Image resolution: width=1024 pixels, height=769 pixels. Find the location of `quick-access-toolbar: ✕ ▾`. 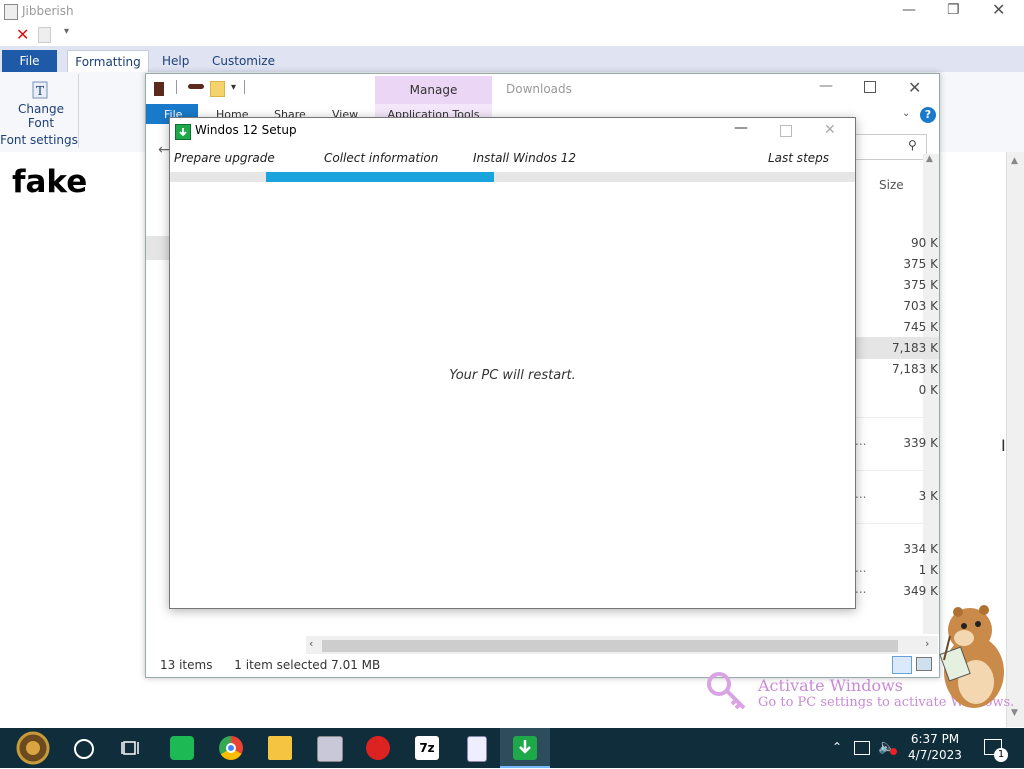

quick-access-toolbar: ✕ ▾ is located at coordinates (512, 35).